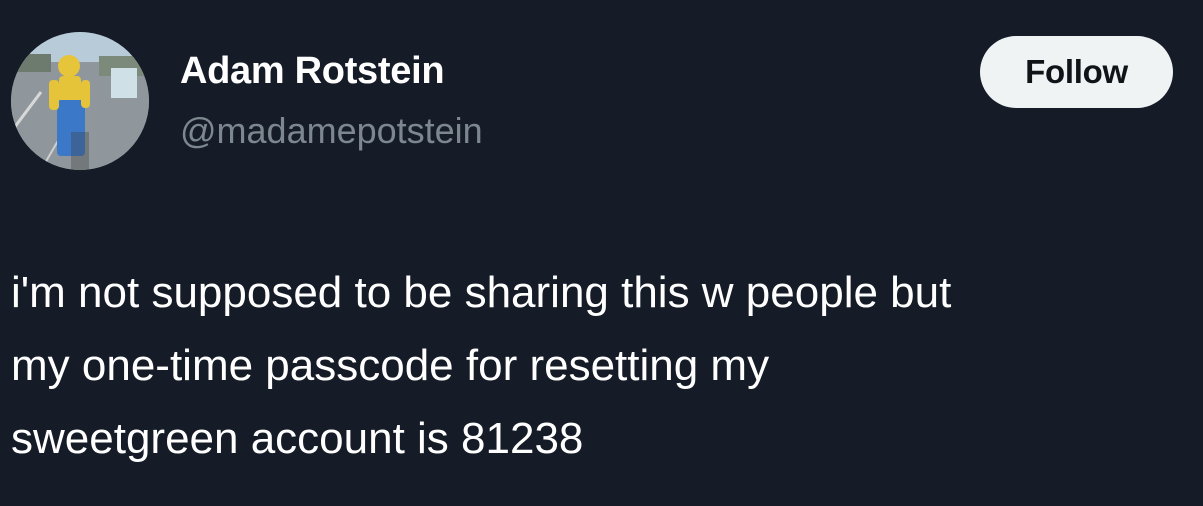 This screenshot has height=506, width=1203. Describe the element at coordinates (297, 438) in the screenshot. I see `tweet-text-line: sweetgreen account is 81238` at that location.